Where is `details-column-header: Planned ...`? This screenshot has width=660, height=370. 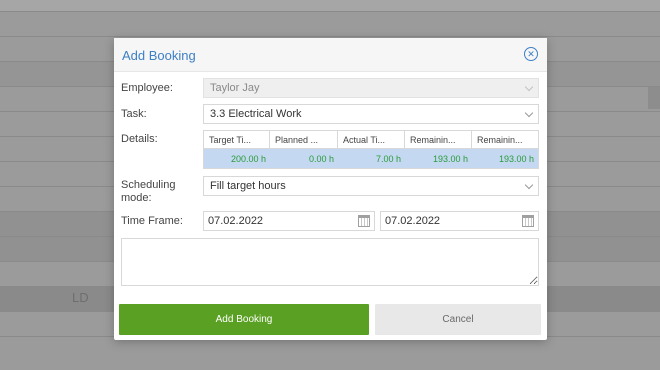 details-column-header: Planned ... is located at coordinates (304, 140).